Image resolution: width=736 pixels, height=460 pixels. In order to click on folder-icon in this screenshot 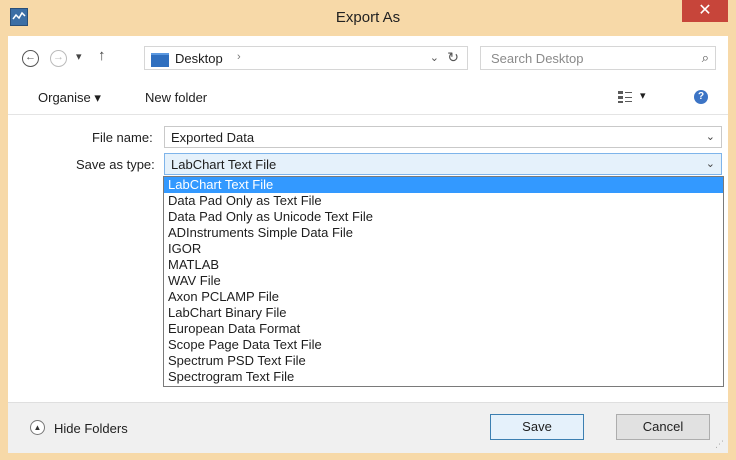, I will do `click(160, 60)`.